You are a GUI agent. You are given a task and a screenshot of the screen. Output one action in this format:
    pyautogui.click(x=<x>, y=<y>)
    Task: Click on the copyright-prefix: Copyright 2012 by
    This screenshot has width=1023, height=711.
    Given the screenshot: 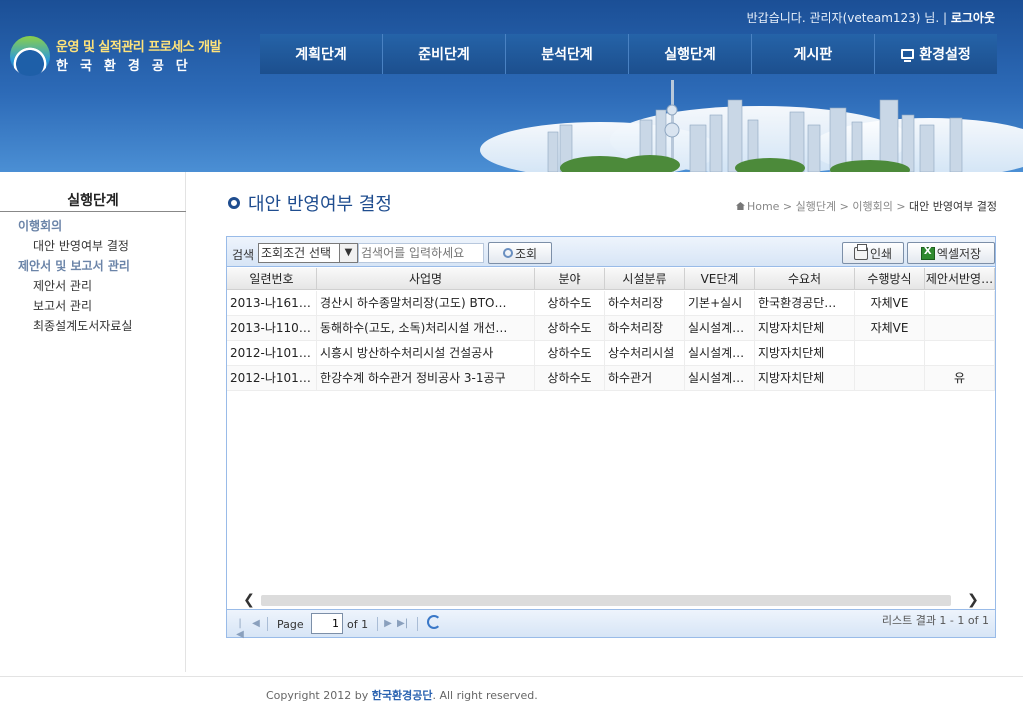 What is the action you would take?
    pyautogui.click(x=317, y=695)
    